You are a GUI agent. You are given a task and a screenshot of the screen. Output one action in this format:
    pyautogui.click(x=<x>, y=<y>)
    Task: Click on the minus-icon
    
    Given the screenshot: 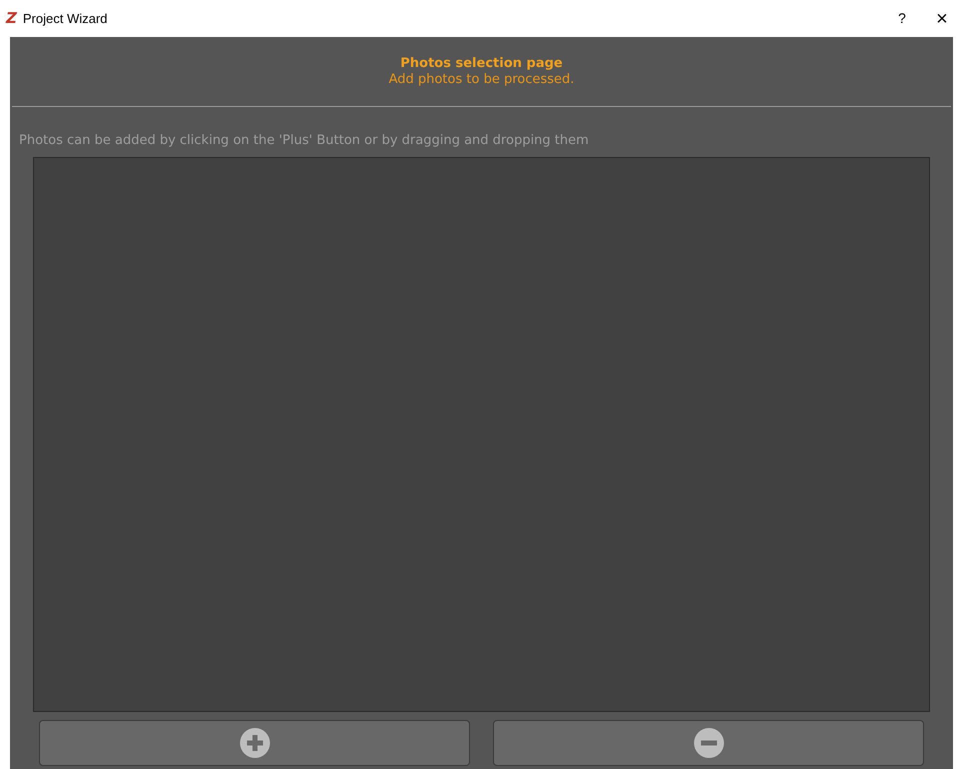 What is the action you would take?
    pyautogui.click(x=709, y=743)
    